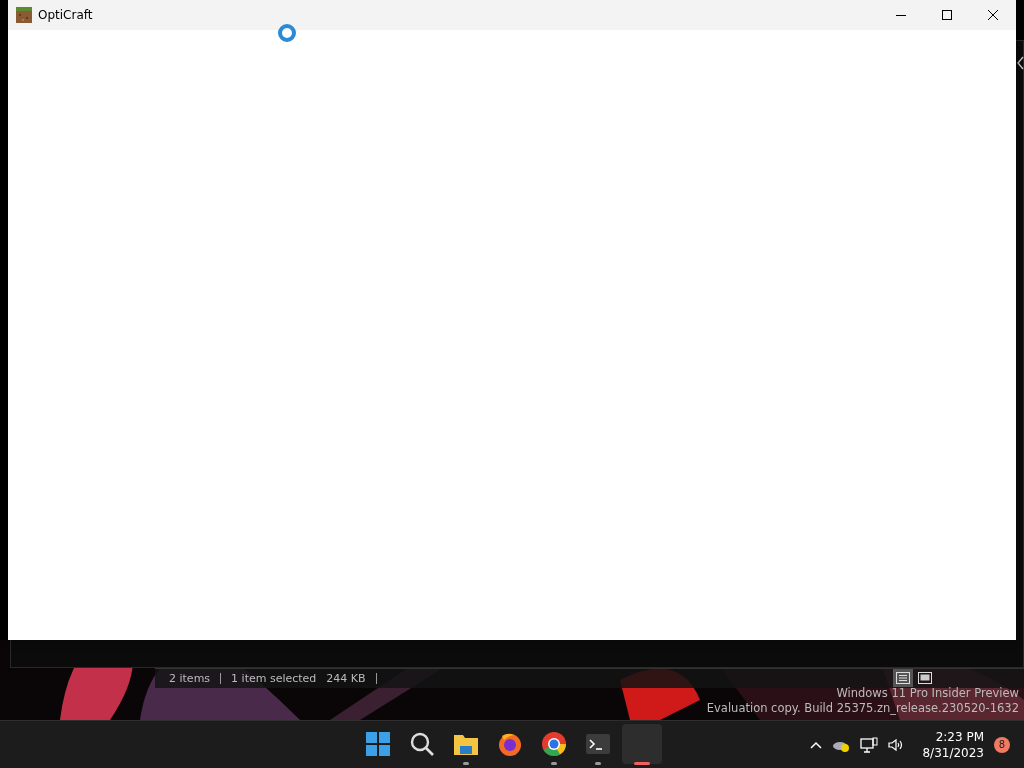  What do you see at coordinates (66, 15) in the screenshot?
I see `window-title: OptiCraft` at bounding box center [66, 15].